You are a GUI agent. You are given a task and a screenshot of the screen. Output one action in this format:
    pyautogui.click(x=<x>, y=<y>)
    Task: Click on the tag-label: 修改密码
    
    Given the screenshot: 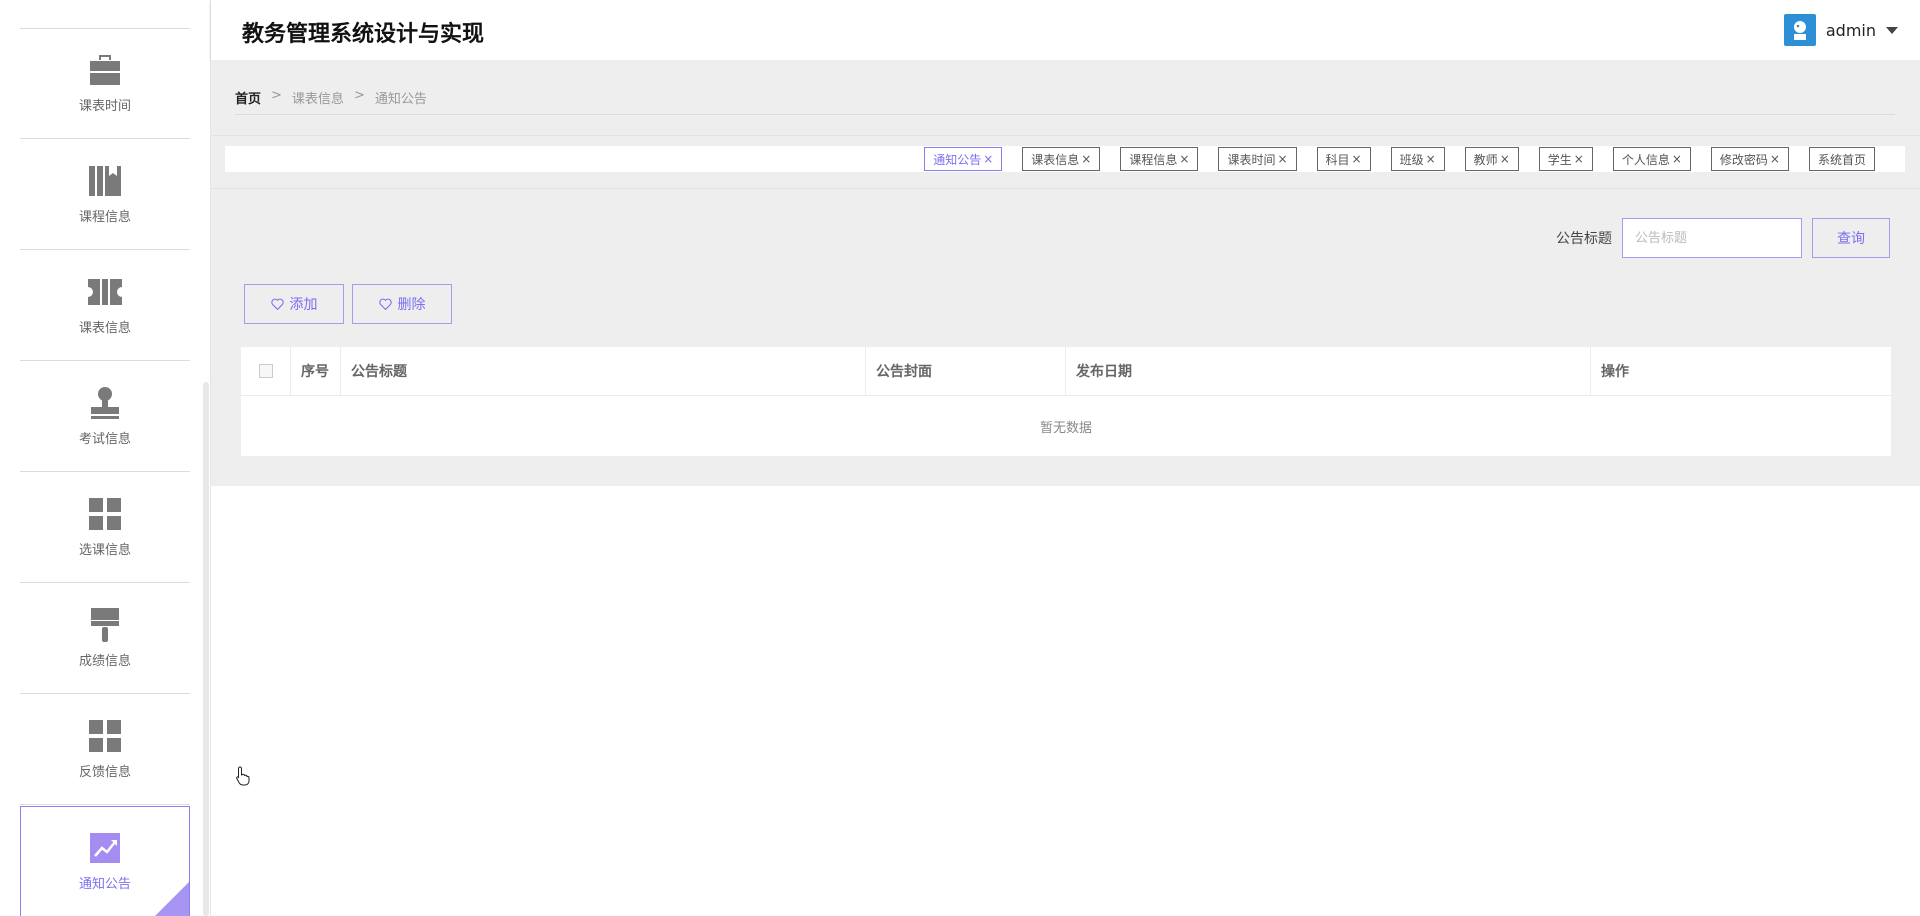 What is the action you would take?
    pyautogui.click(x=1743, y=159)
    